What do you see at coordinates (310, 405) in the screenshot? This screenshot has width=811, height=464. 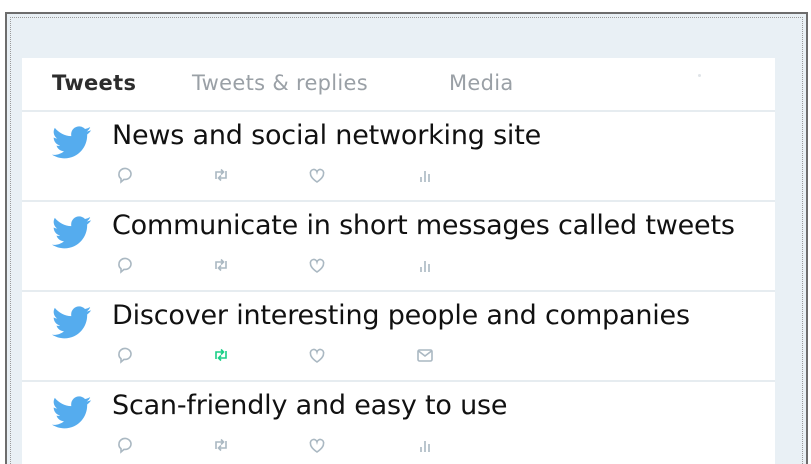 I see `tweet-text: Scan-friendly and easy to use` at bounding box center [310, 405].